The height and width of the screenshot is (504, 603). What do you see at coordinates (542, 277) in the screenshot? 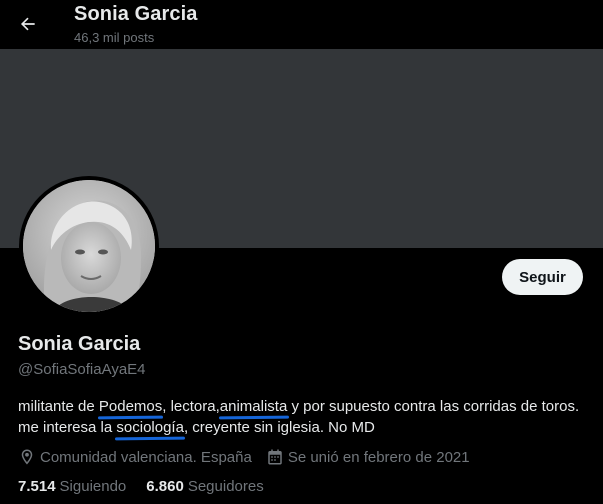
I see `follow-button: Seguir` at bounding box center [542, 277].